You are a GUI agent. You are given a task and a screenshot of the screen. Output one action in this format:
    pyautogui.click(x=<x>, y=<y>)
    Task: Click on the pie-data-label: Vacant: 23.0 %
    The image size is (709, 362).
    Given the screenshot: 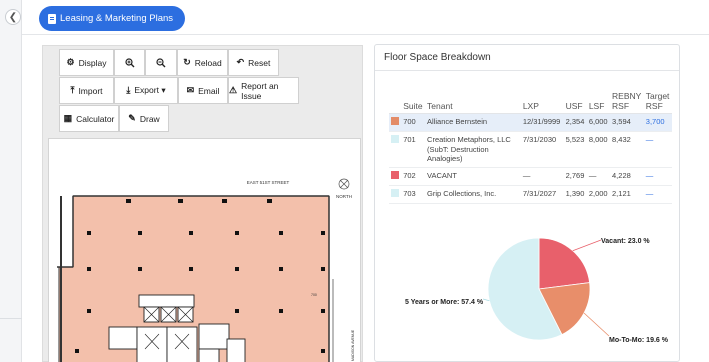 What is the action you would take?
    pyautogui.click(x=625, y=241)
    